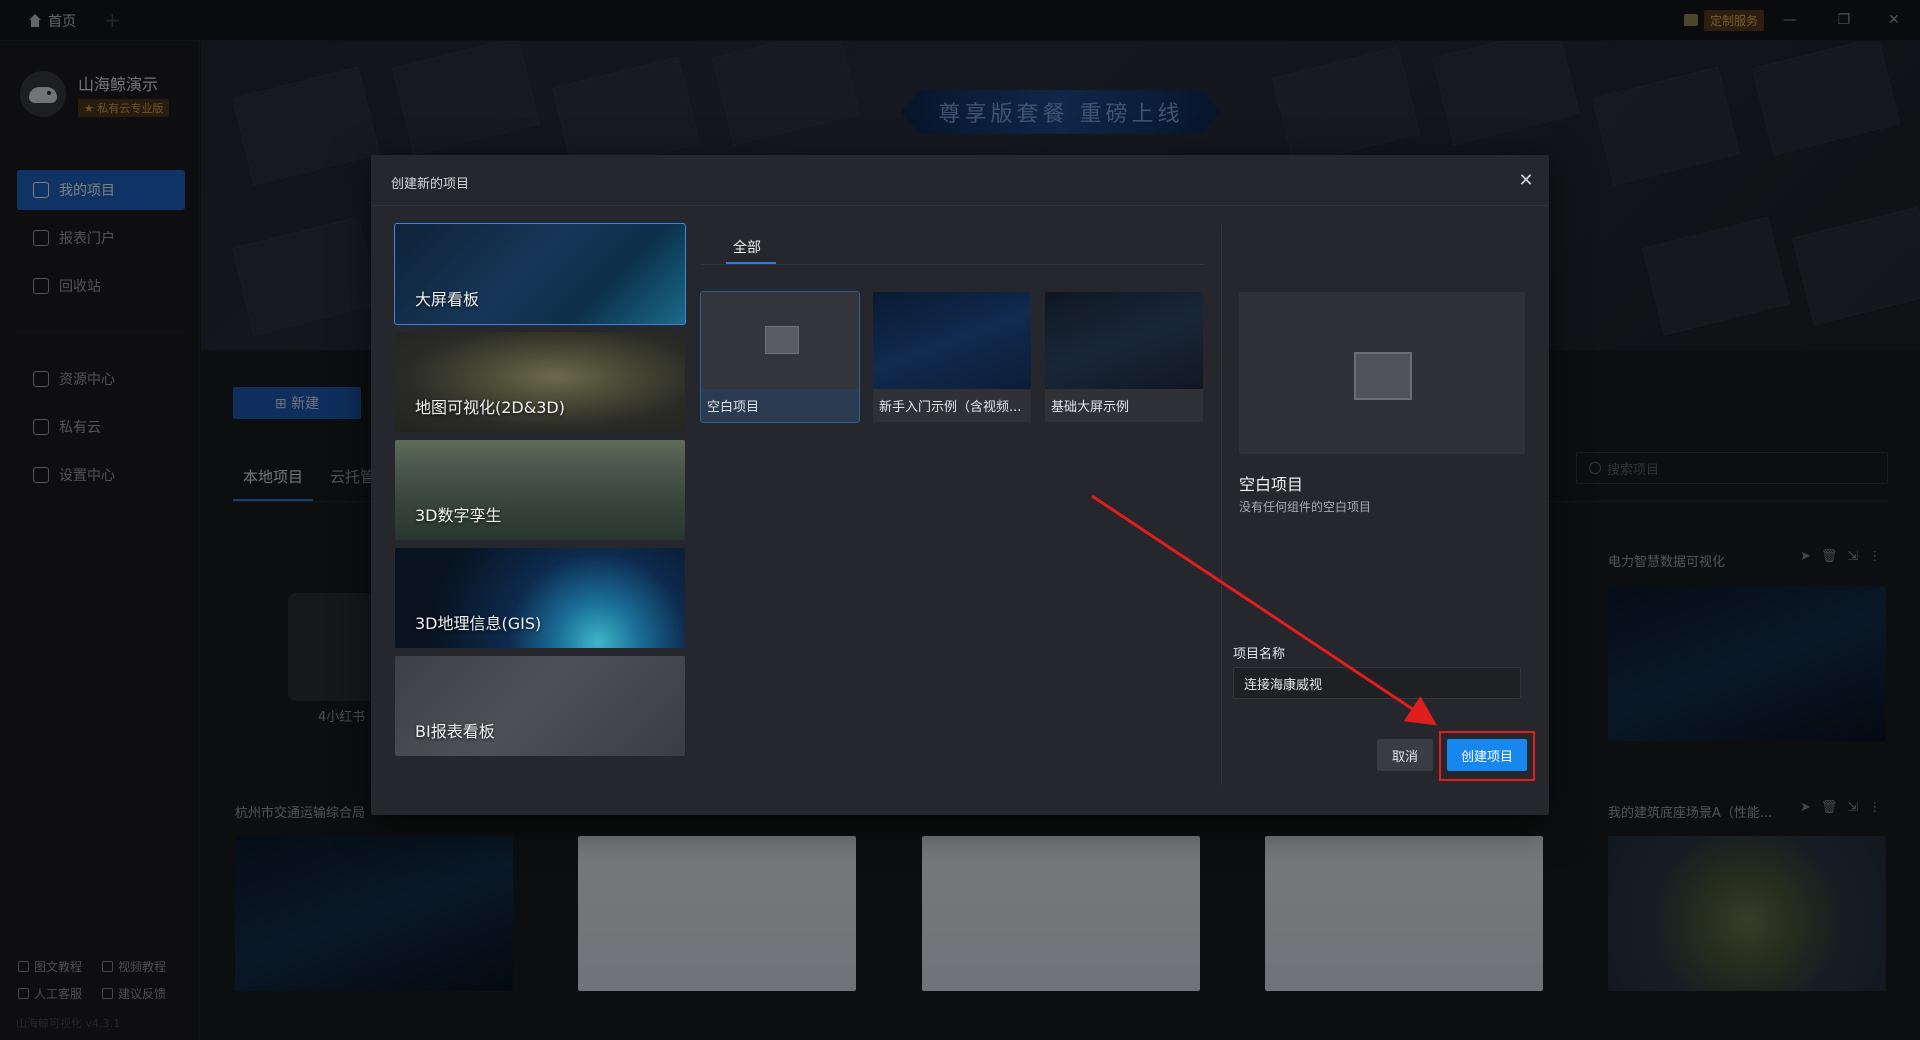  What do you see at coordinates (455, 731) in the screenshot?
I see `category-label: BI报表看板` at bounding box center [455, 731].